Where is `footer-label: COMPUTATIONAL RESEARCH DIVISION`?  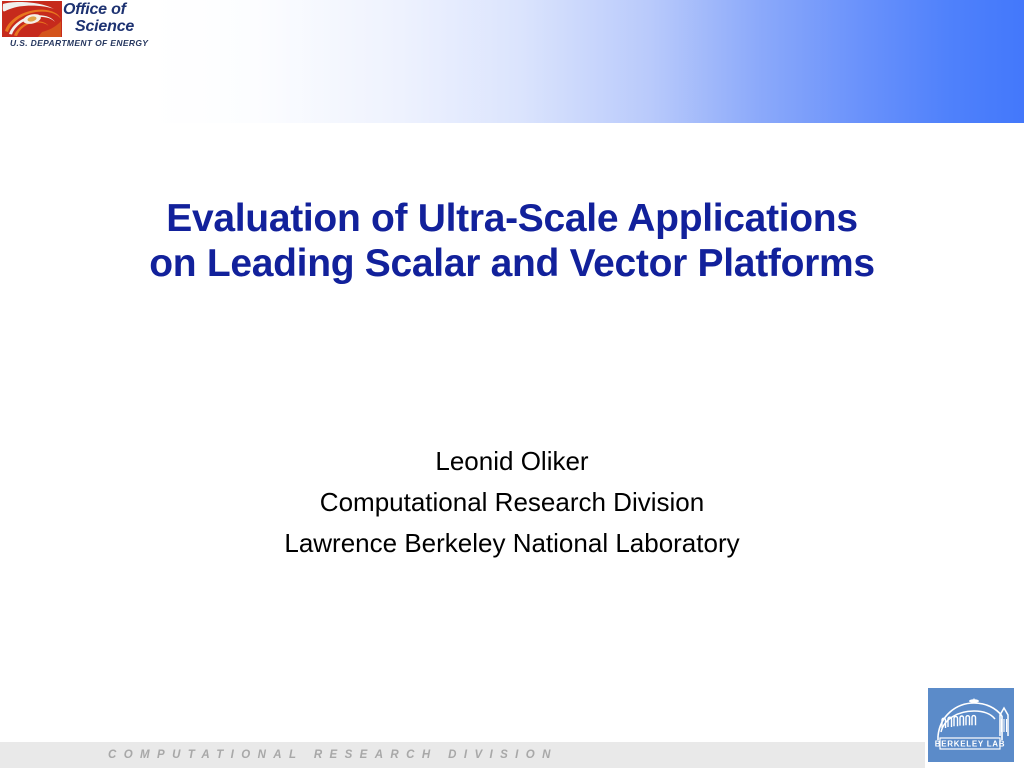 footer-label: COMPUTATIONAL RESEARCH DIVISION is located at coordinates (333, 755).